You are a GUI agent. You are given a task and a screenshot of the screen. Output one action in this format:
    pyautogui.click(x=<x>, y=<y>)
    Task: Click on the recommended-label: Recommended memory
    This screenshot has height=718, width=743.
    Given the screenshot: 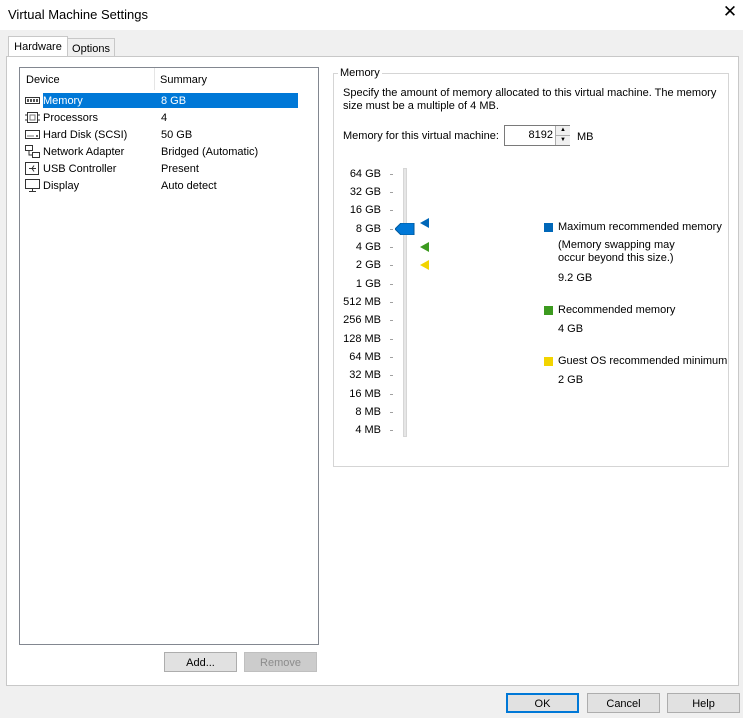 What is the action you would take?
    pyautogui.click(x=617, y=310)
    